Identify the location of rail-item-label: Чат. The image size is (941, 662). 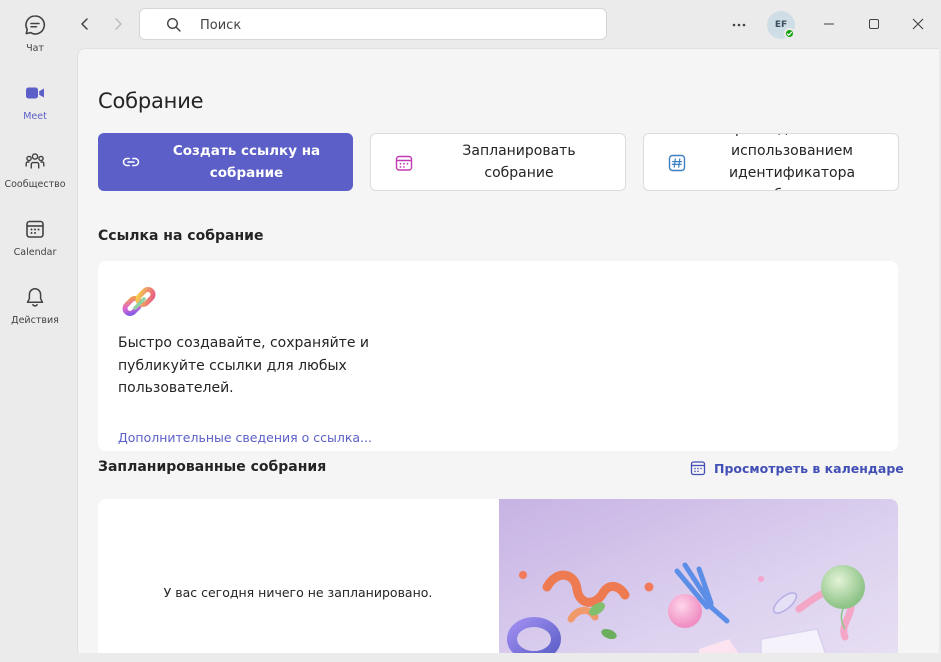
(35, 48).